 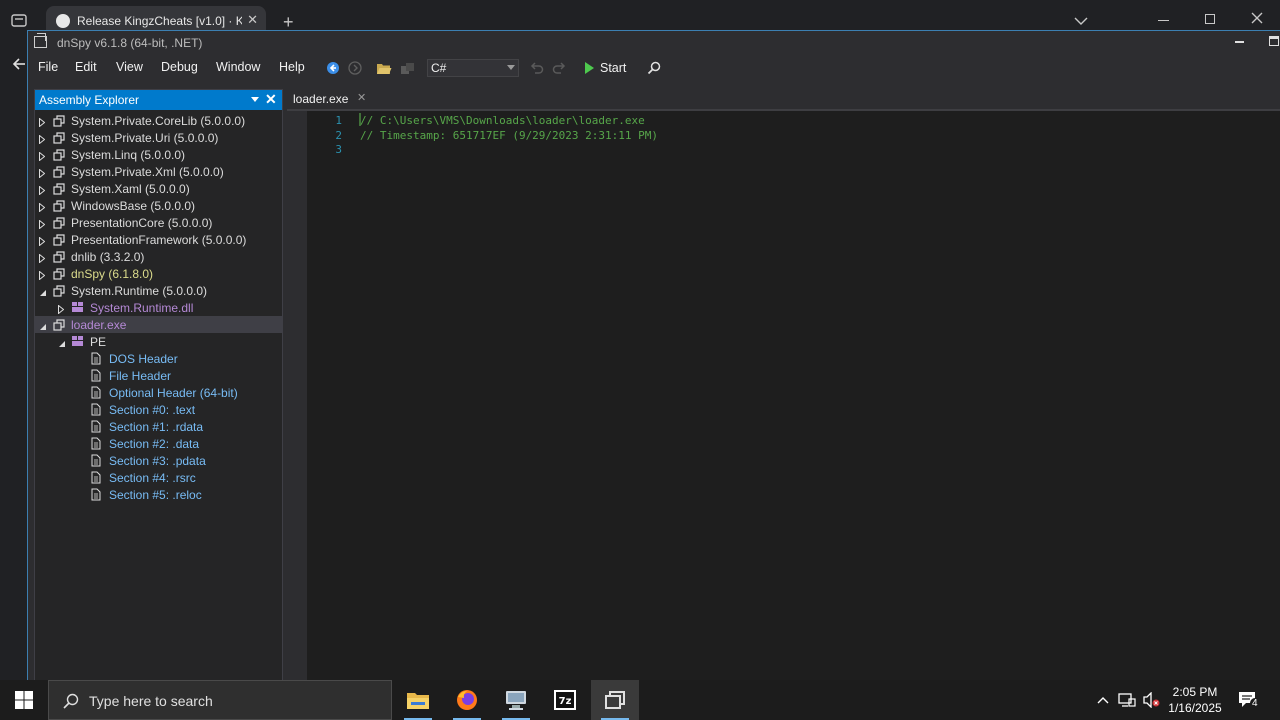 What do you see at coordinates (24, 700) in the screenshot?
I see `start-button` at bounding box center [24, 700].